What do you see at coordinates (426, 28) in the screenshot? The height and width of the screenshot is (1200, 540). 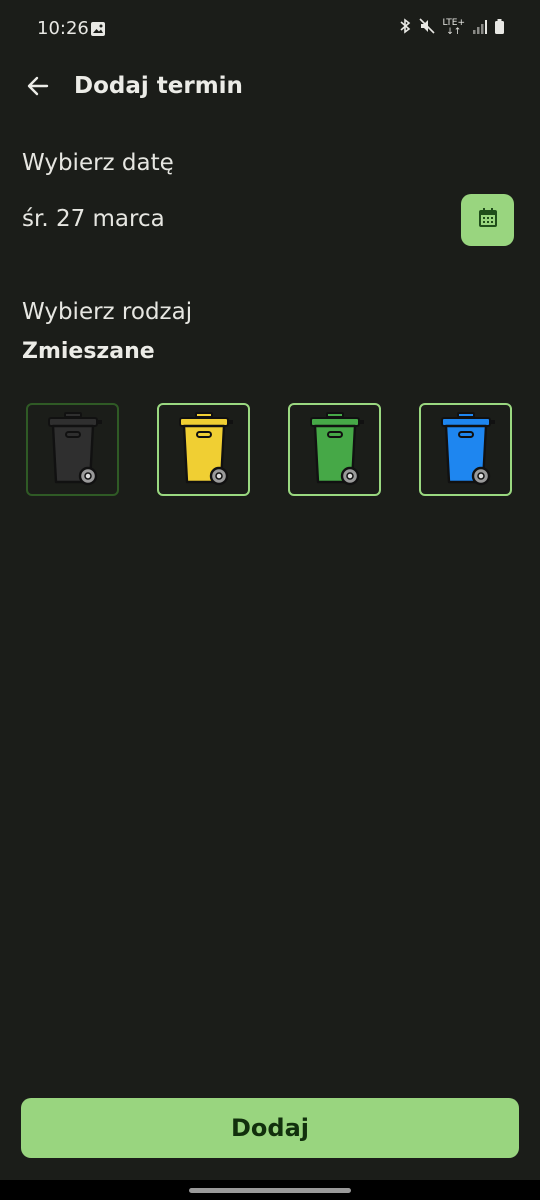 I see `mute-icon` at bounding box center [426, 28].